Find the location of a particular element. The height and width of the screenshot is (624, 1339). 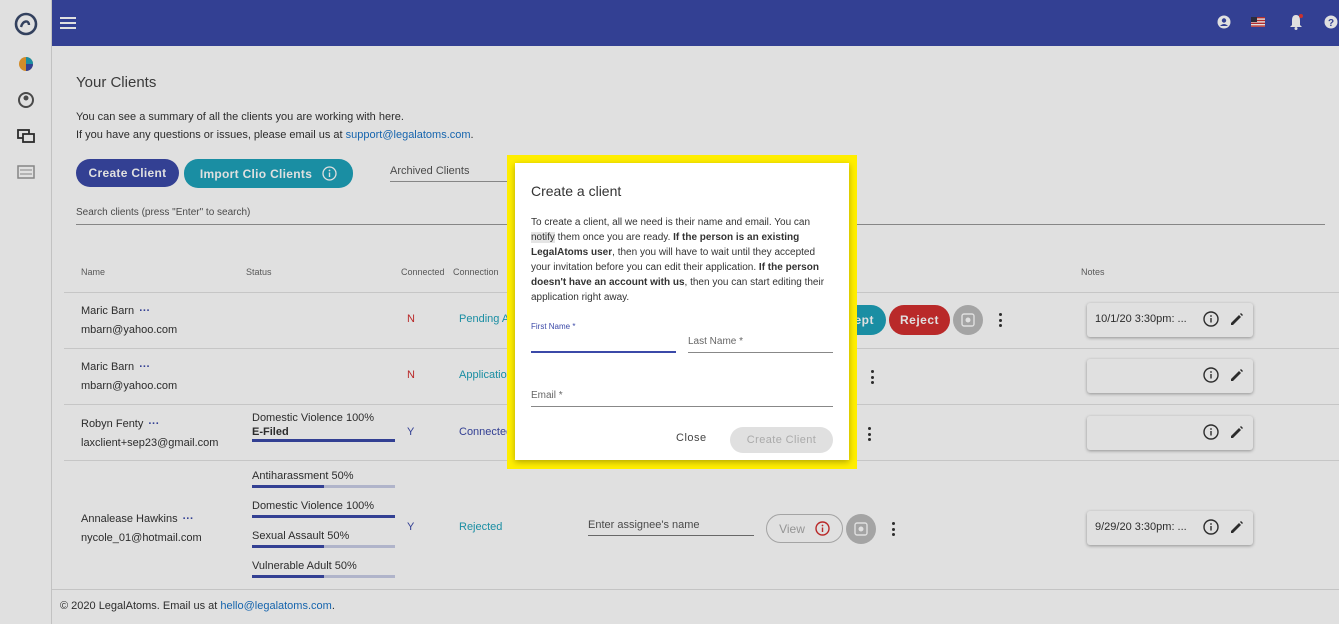

email-field: Email * is located at coordinates (682, 397).